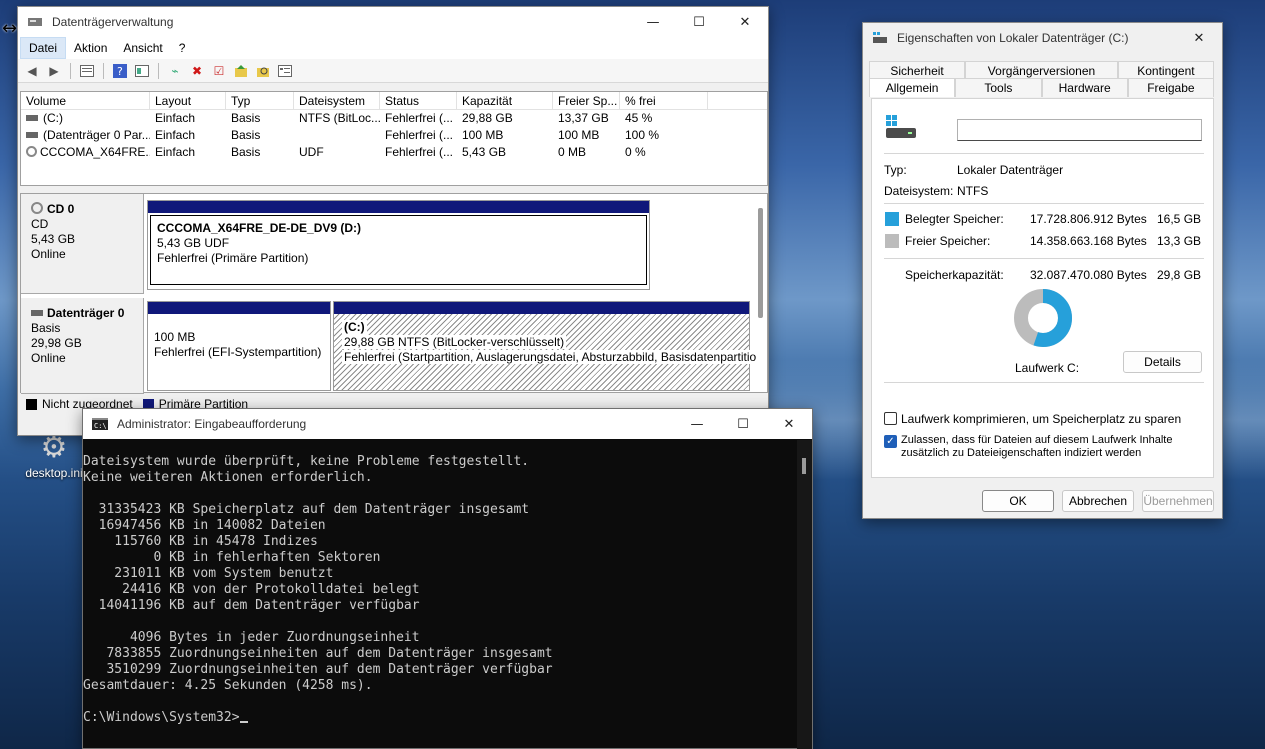 The height and width of the screenshot is (749, 1265). What do you see at coordinates (895, 170) in the screenshot?
I see `type-label: Typ:` at bounding box center [895, 170].